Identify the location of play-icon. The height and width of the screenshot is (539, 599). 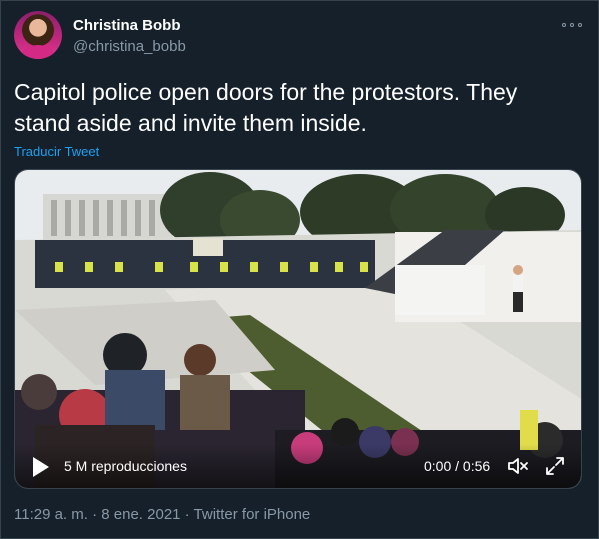
(41, 467).